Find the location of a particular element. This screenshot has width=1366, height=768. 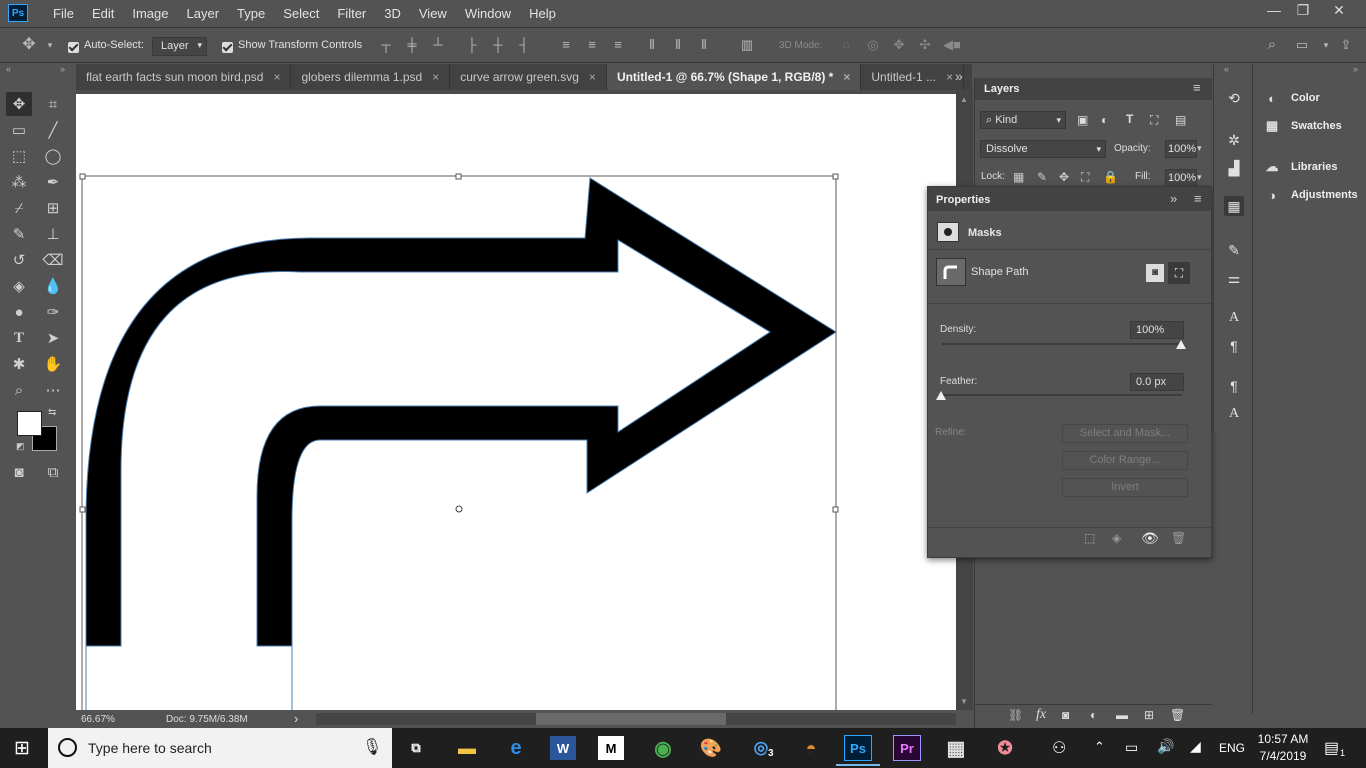

opacity-chevron-icon: ▾ is located at coordinates (1199, 148).